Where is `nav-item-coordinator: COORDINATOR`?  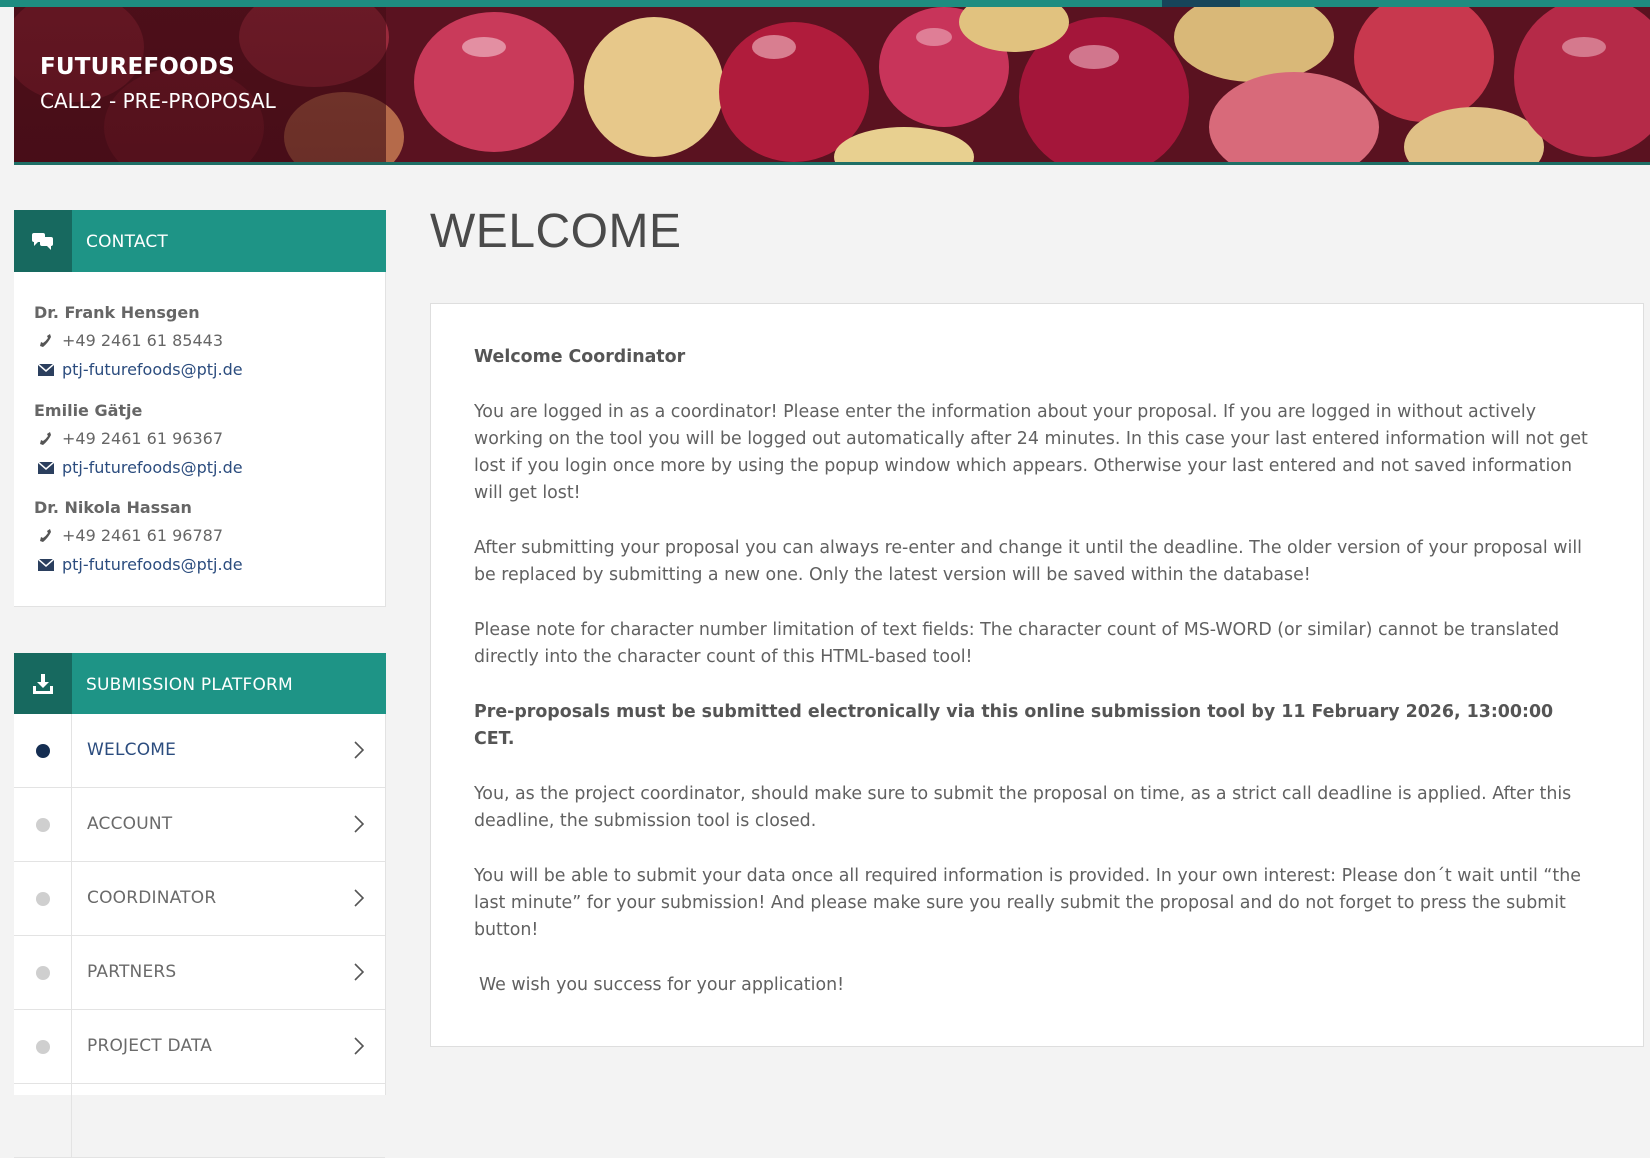
nav-item-coordinator: COORDINATOR is located at coordinates (199, 899).